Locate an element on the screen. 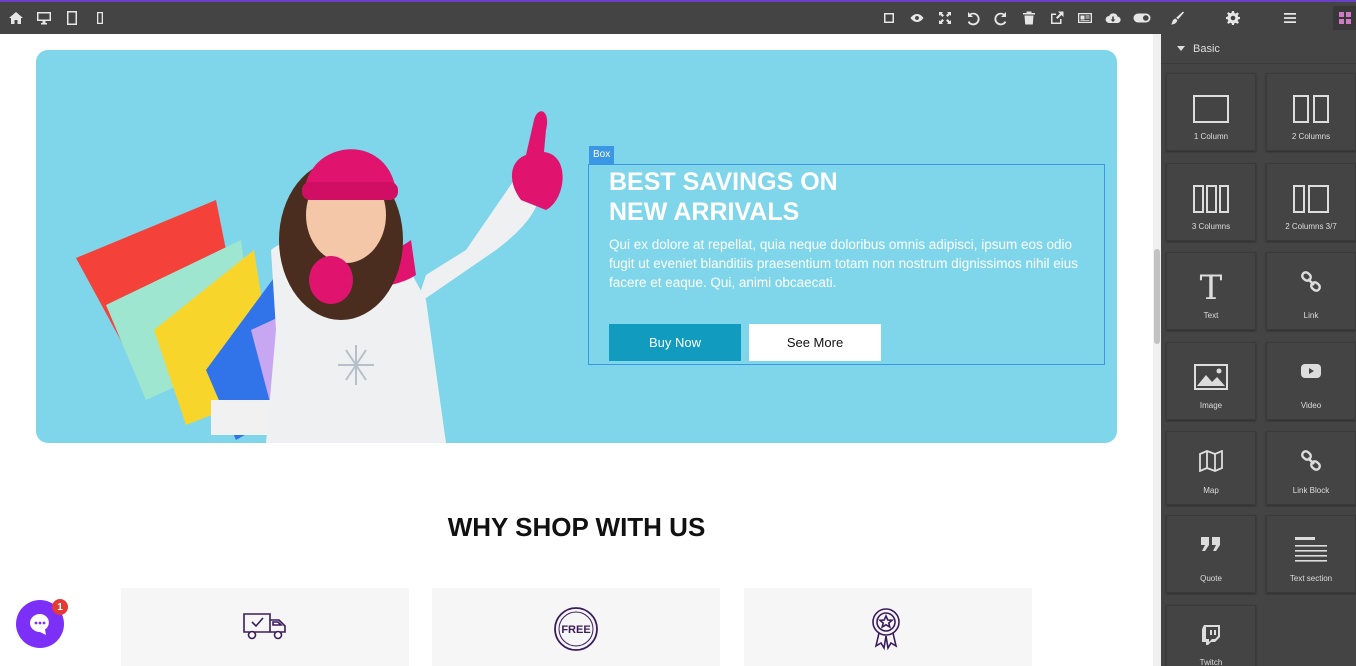  image-icon is located at coordinates (1211, 377).